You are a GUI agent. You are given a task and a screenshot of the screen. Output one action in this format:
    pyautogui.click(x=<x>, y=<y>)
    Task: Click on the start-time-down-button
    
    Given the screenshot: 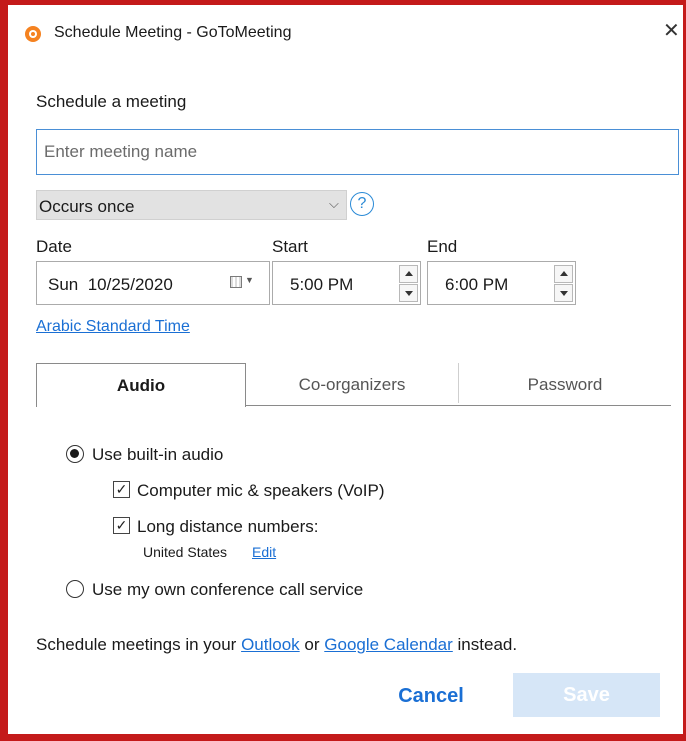 What is the action you would take?
    pyautogui.click(x=408, y=293)
    